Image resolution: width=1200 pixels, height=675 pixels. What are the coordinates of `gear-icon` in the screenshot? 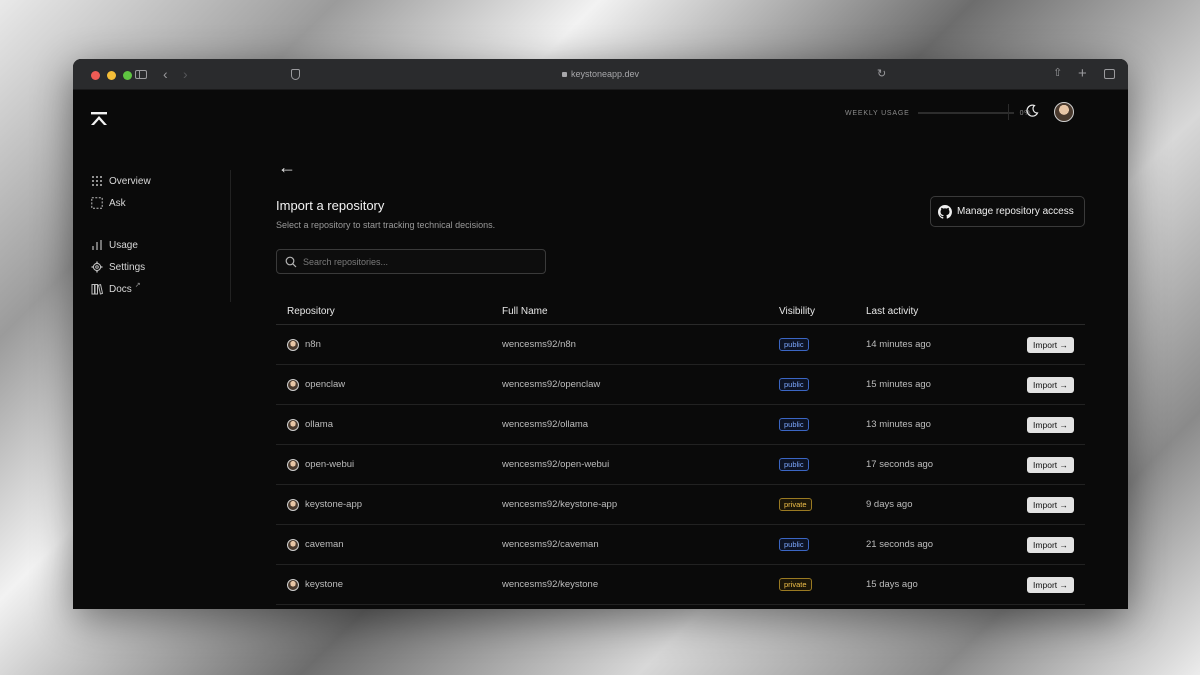 It's located at (97, 267).